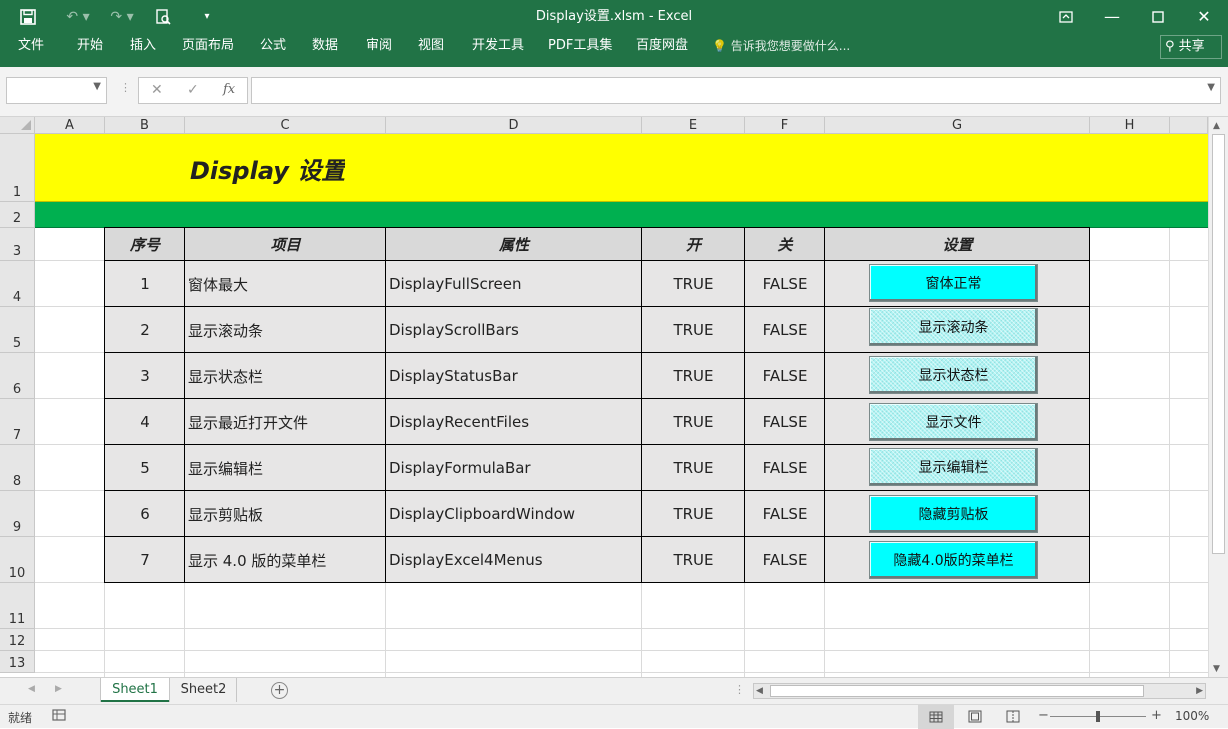  I want to click on tab-baidu-netdisk: 百度网盘, so click(662, 50).